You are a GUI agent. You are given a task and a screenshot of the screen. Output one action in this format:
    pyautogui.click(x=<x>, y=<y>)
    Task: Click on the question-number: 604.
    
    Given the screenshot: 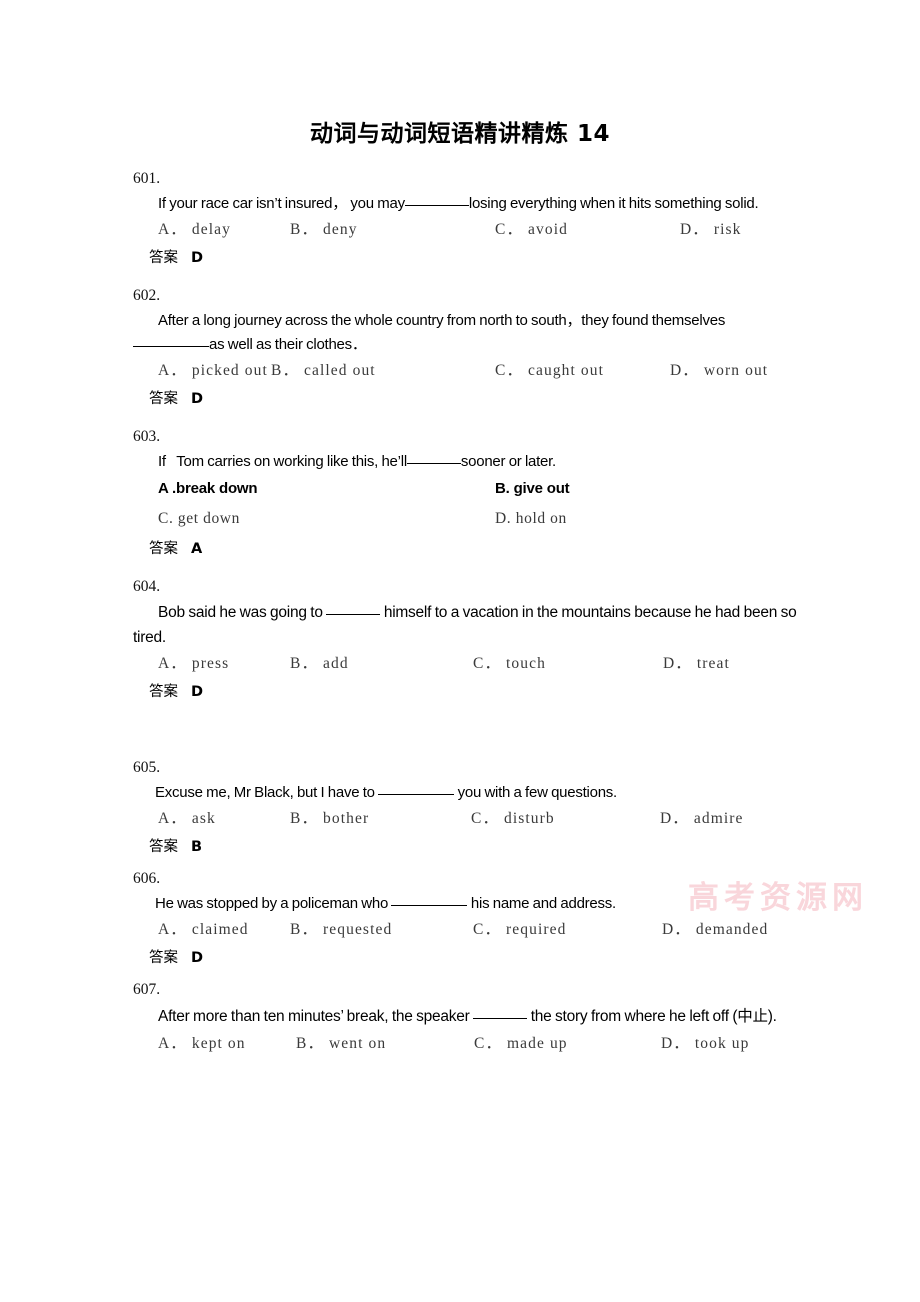 What is the action you would take?
    pyautogui.click(x=147, y=586)
    